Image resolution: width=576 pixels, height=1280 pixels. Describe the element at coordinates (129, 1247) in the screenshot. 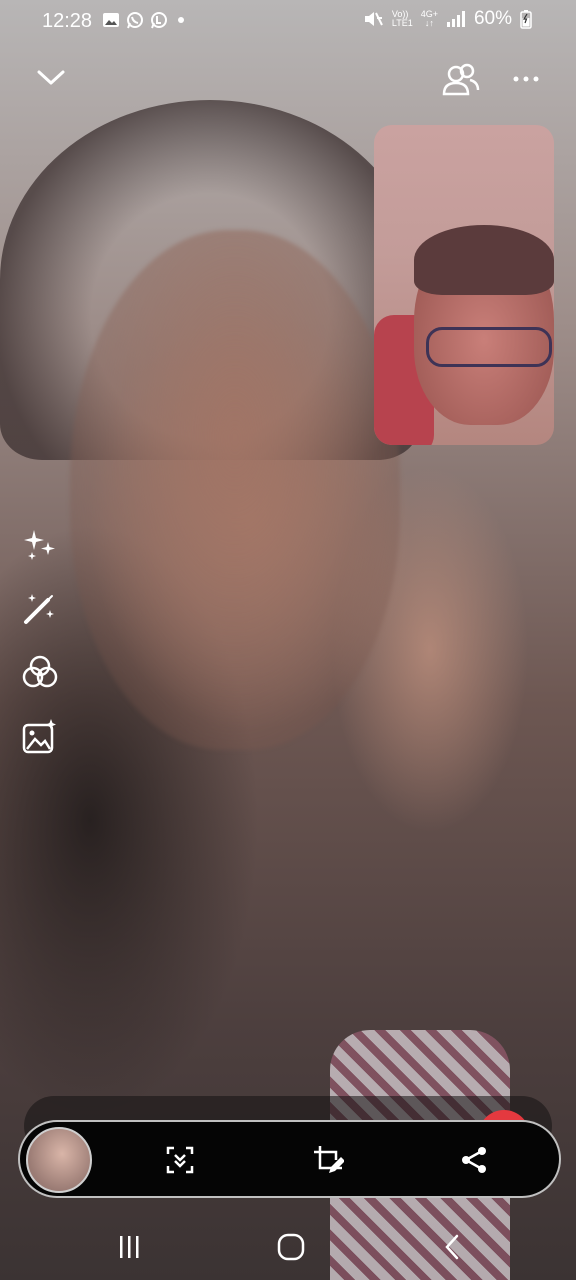

I see `recent-apps-icon` at that location.